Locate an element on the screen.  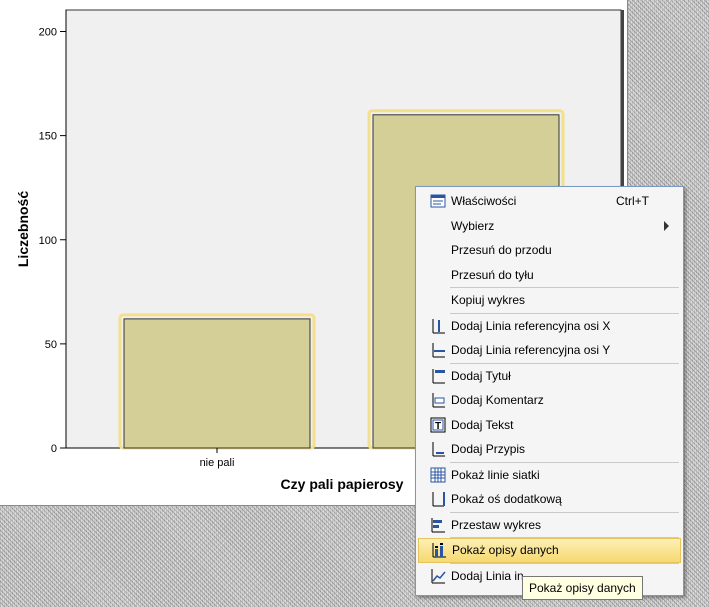
y-axis-label: Liczebność is located at coordinates (23, 229).